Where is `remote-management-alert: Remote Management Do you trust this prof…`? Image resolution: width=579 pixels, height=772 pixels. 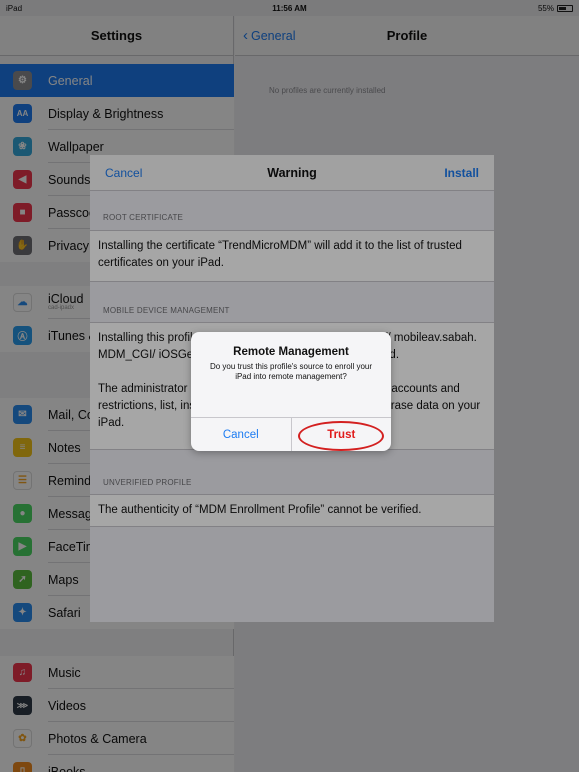
remote-management-alert: Remote Management Do you trust this prof… is located at coordinates (291, 391).